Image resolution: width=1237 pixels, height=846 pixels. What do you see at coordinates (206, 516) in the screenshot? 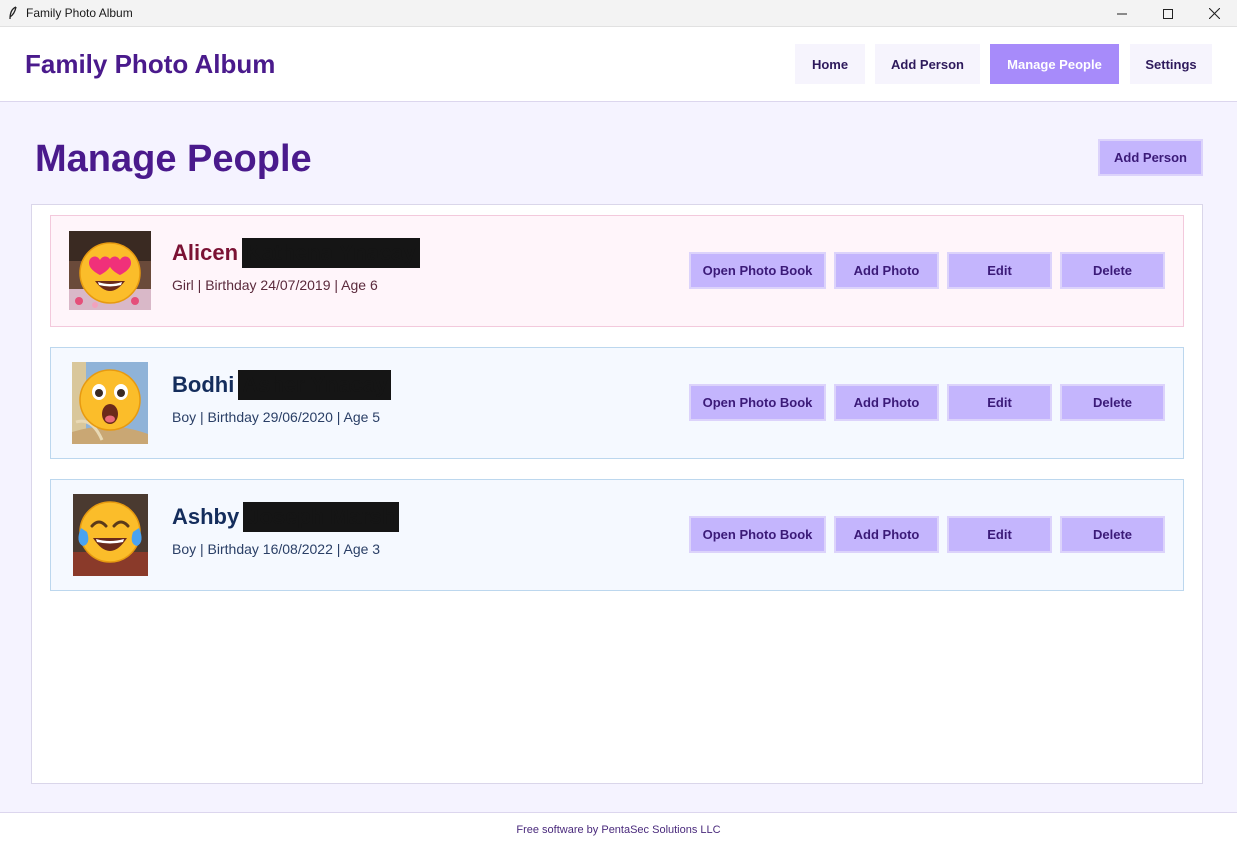
I see `person-first-name: Ashby` at bounding box center [206, 516].